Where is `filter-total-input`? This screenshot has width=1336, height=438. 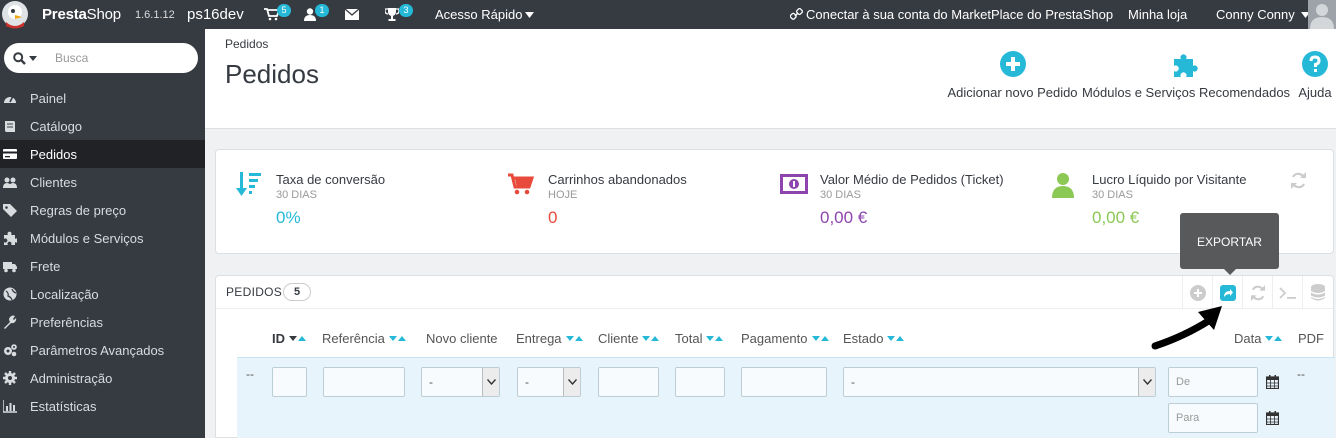
filter-total-input is located at coordinates (700, 382).